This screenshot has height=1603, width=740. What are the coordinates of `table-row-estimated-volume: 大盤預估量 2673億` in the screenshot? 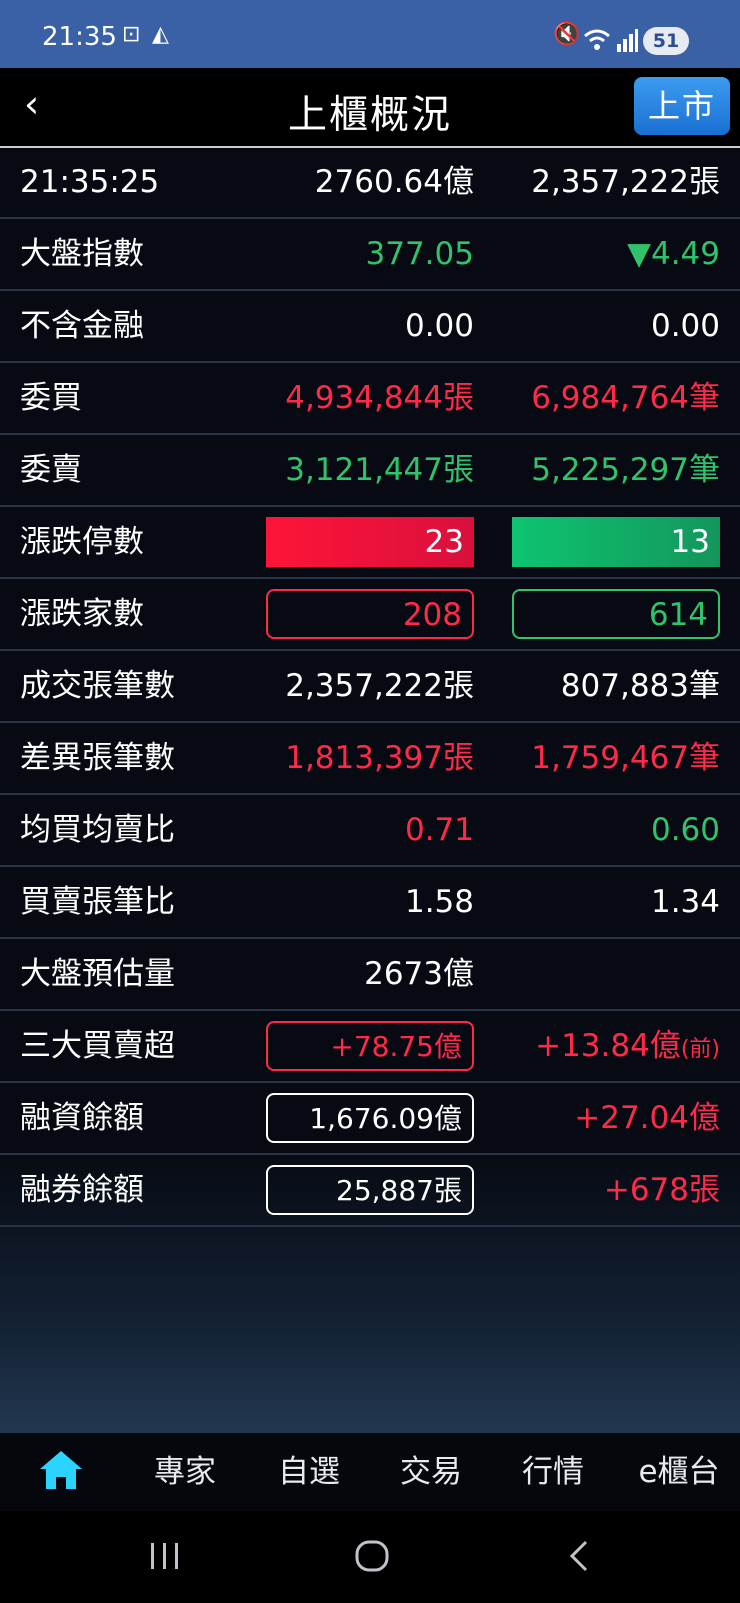 It's located at (370, 975).